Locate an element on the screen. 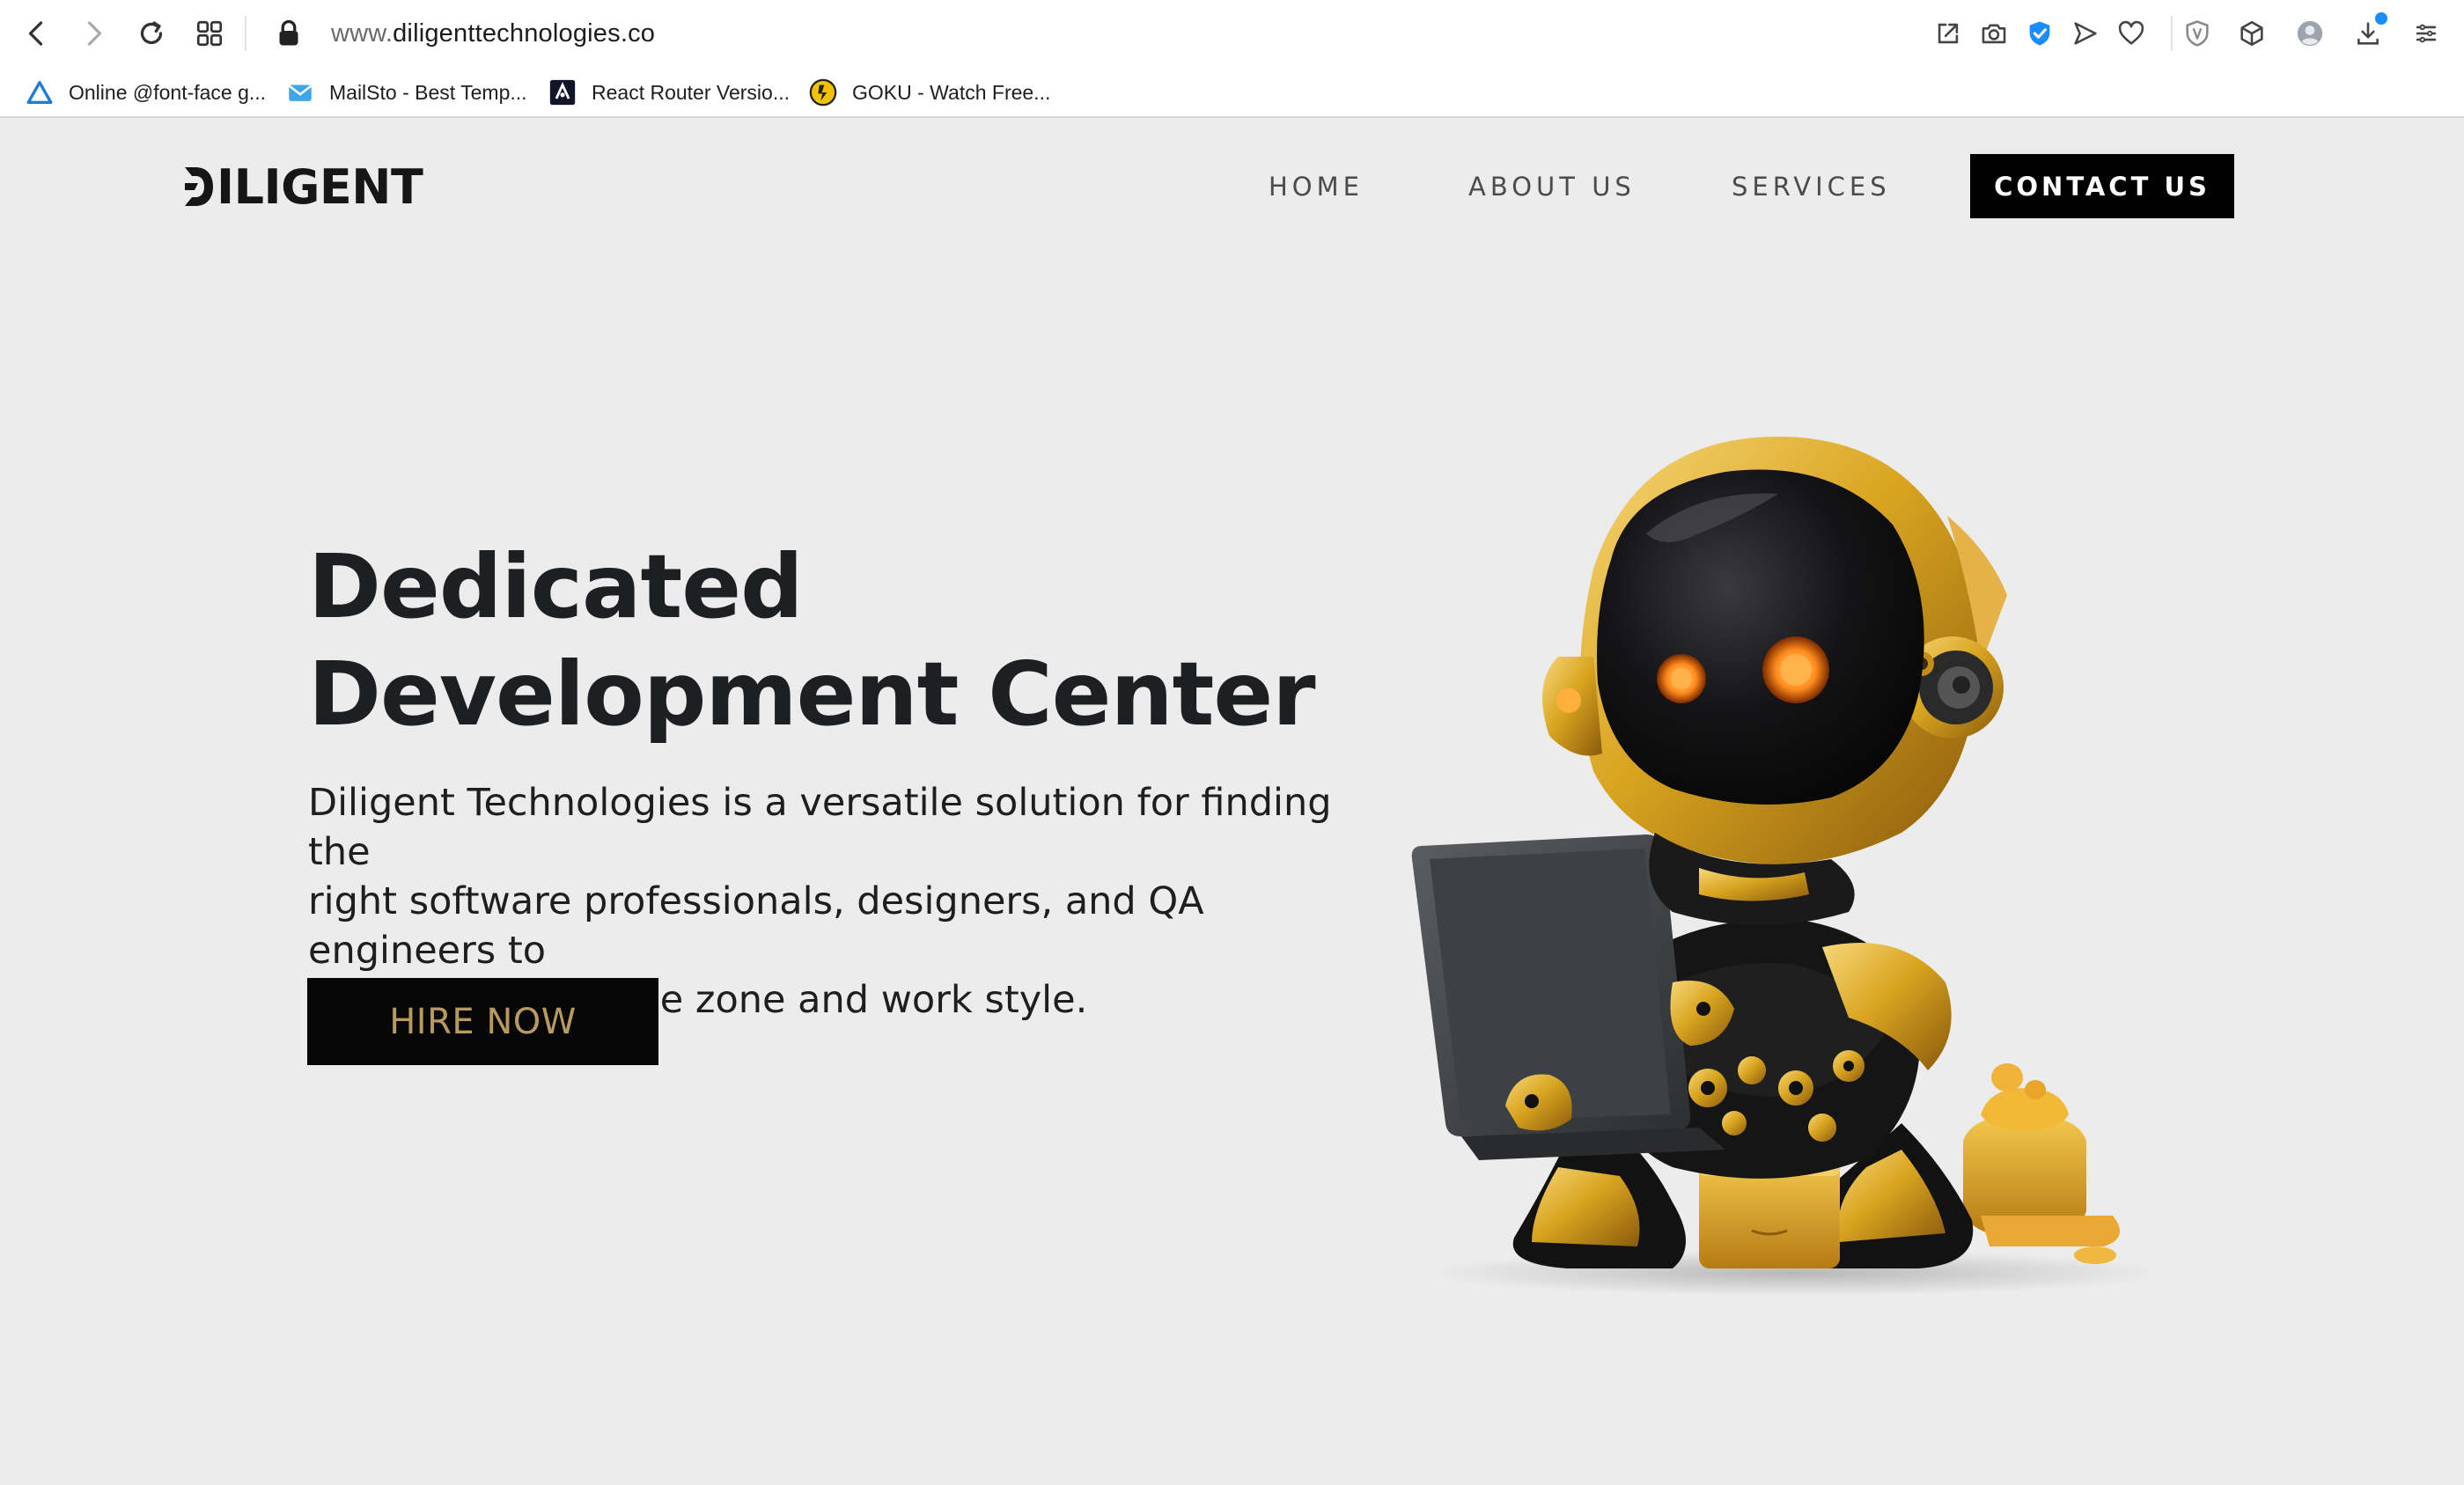  hero-title-line: Development Center is located at coordinates (812, 694).